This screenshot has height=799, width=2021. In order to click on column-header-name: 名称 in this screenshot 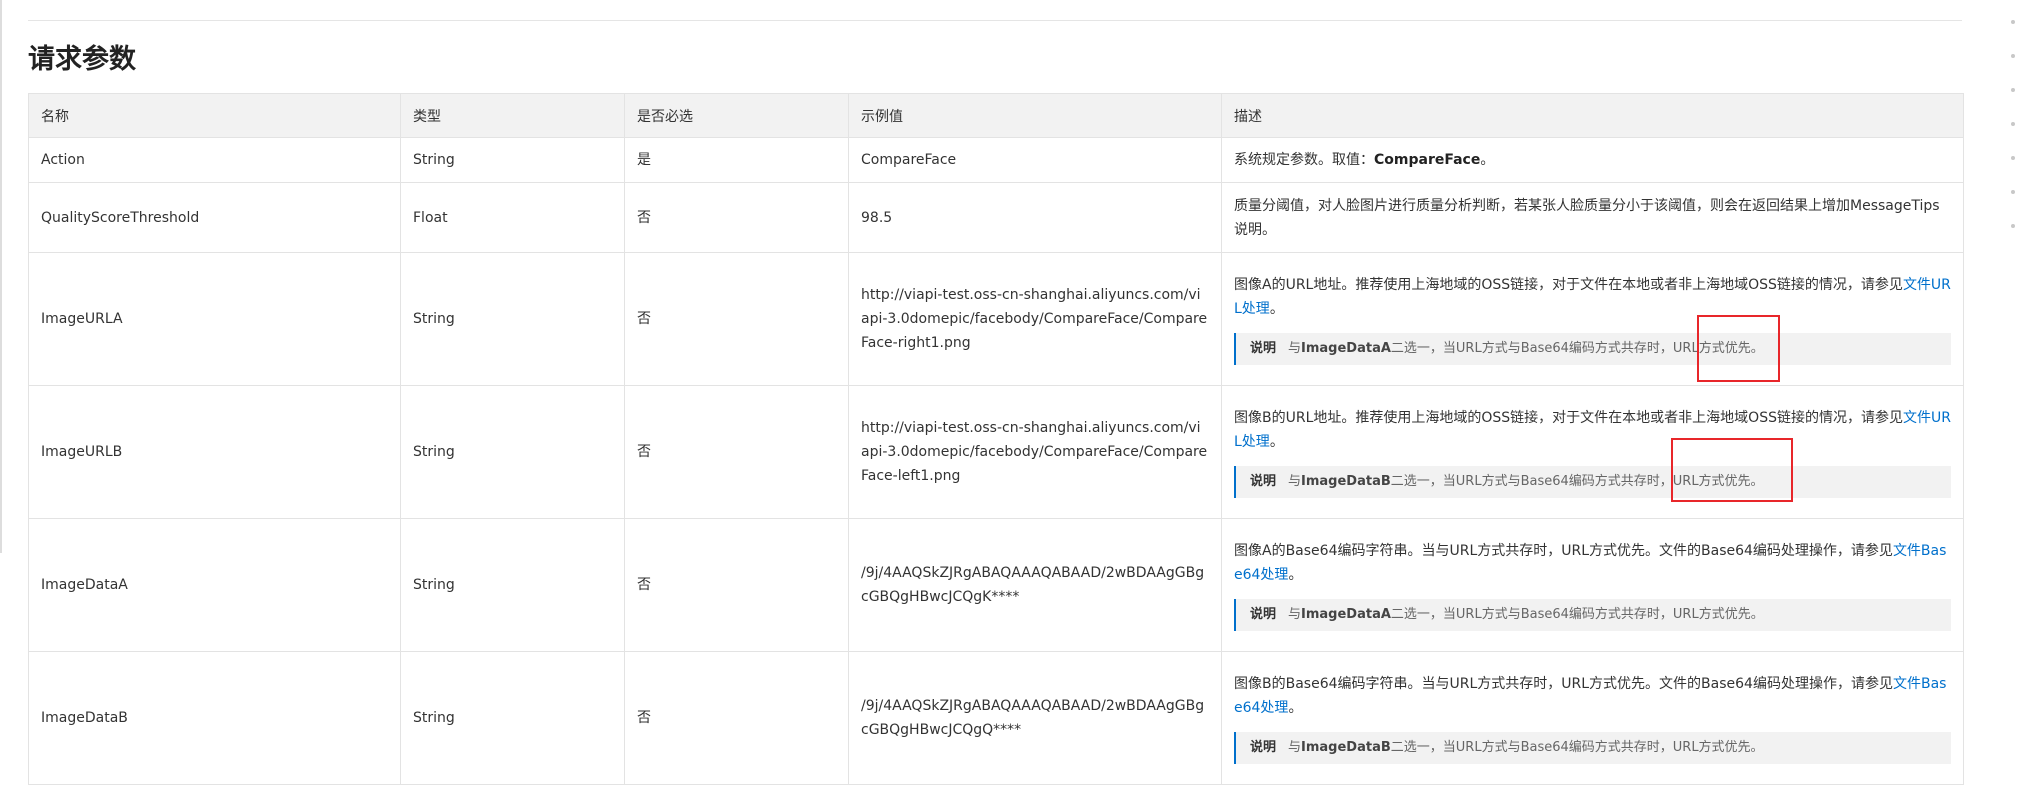, I will do `click(214, 115)`.